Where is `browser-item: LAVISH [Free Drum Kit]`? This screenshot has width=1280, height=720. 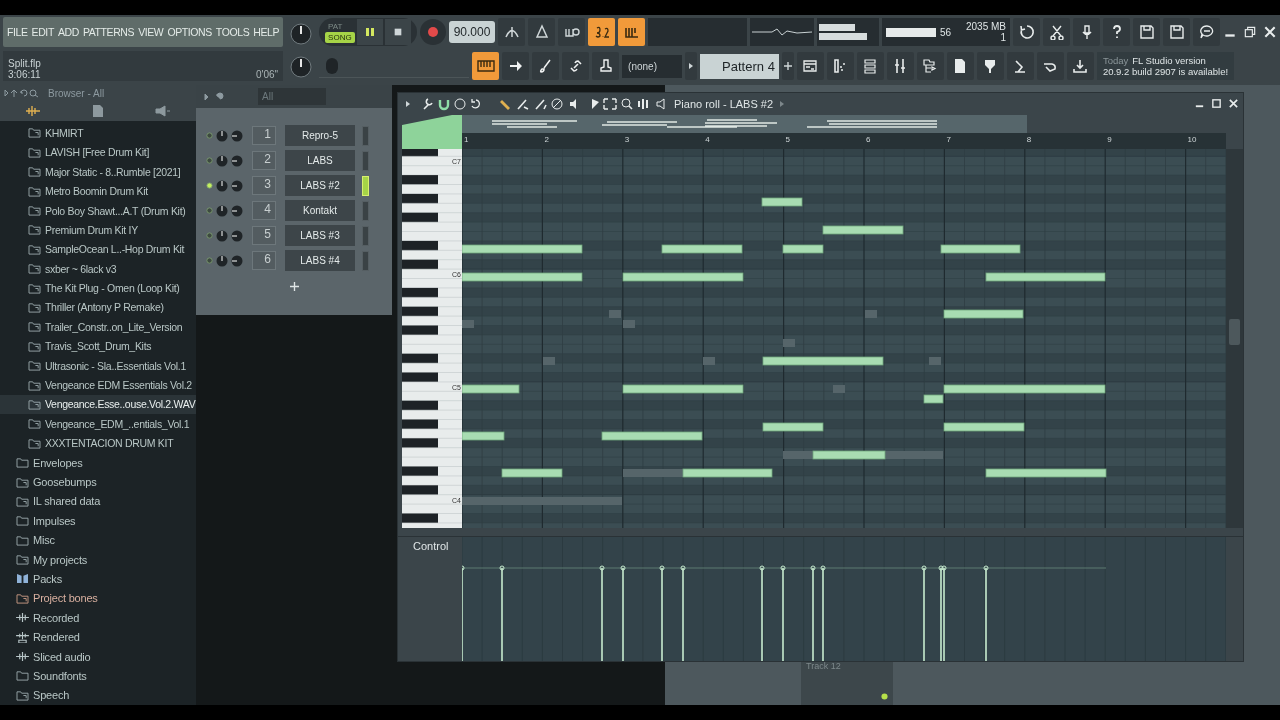
browser-item: LAVISH [Free Drum Kit] is located at coordinates (98, 152).